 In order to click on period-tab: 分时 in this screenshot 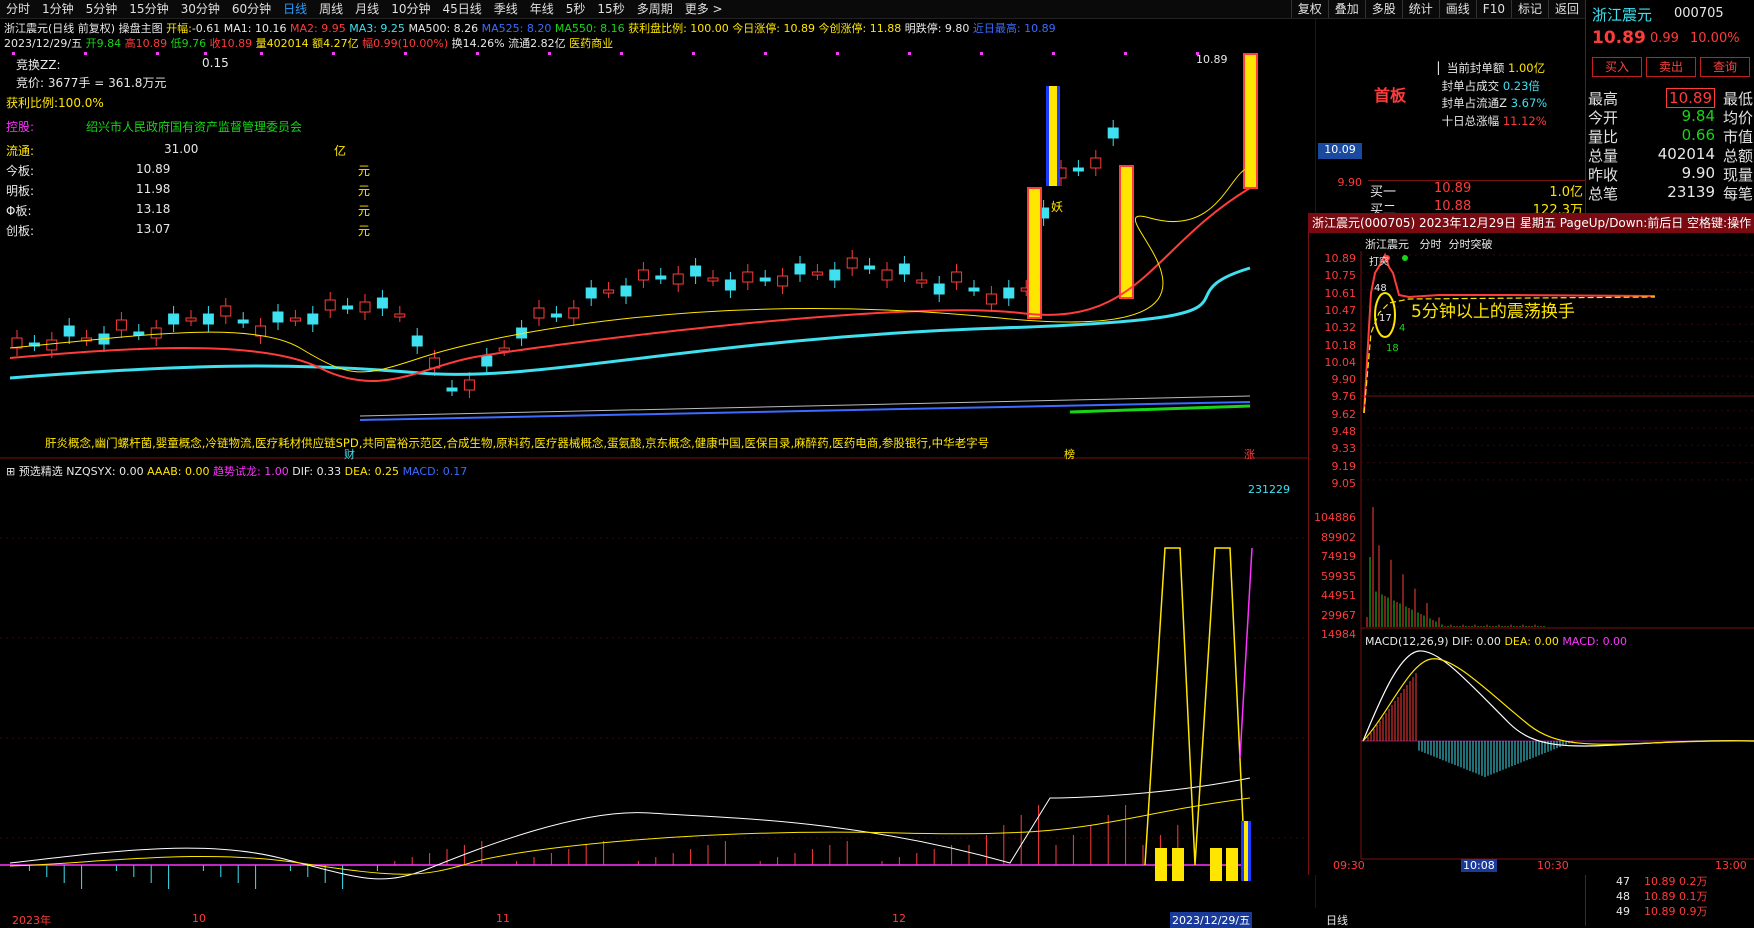, I will do `click(18, 9)`.